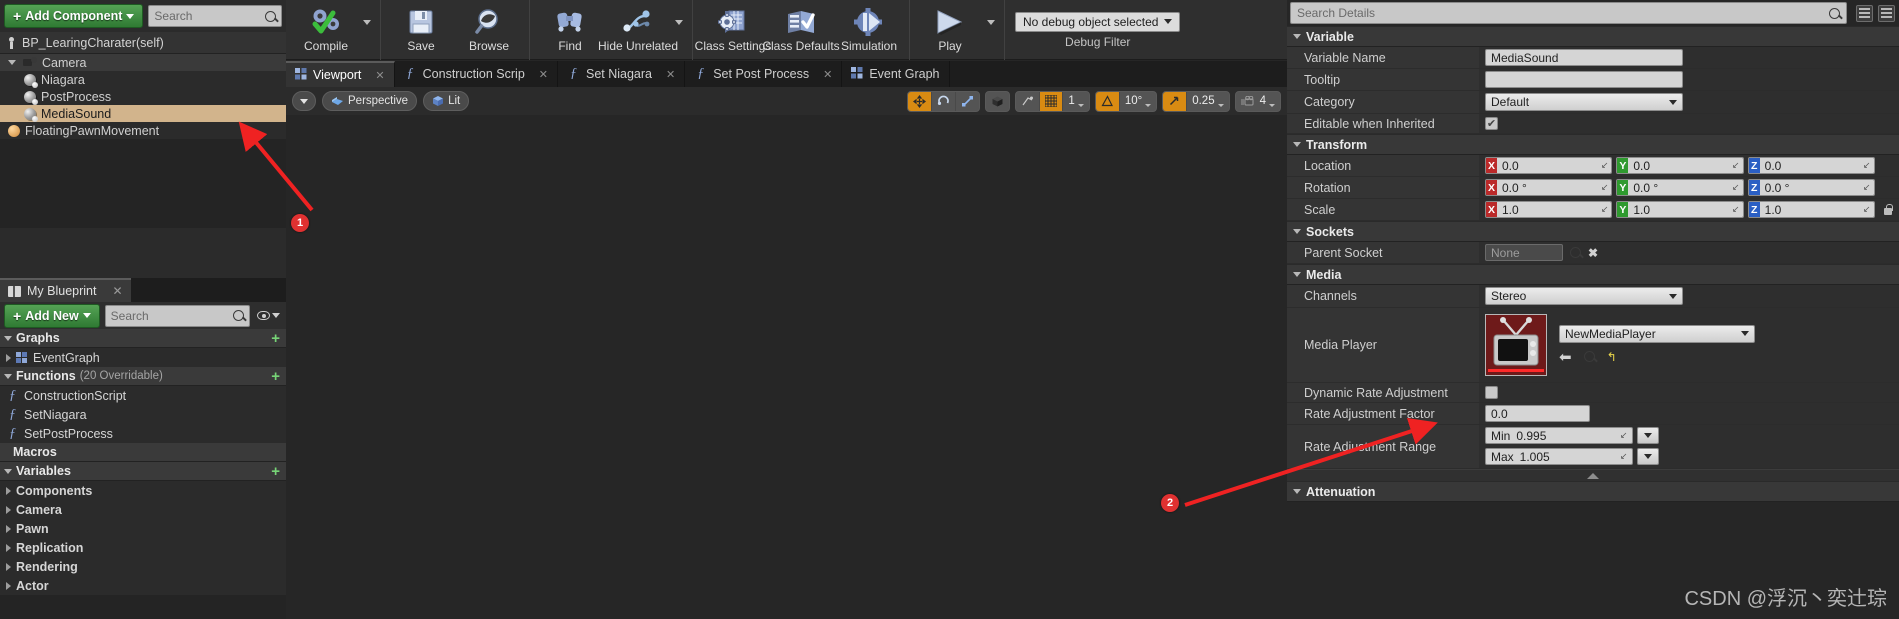 The width and height of the screenshot is (1899, 619). I want to click on details-category-attenuation: Attenuation, so click(1593, 491).